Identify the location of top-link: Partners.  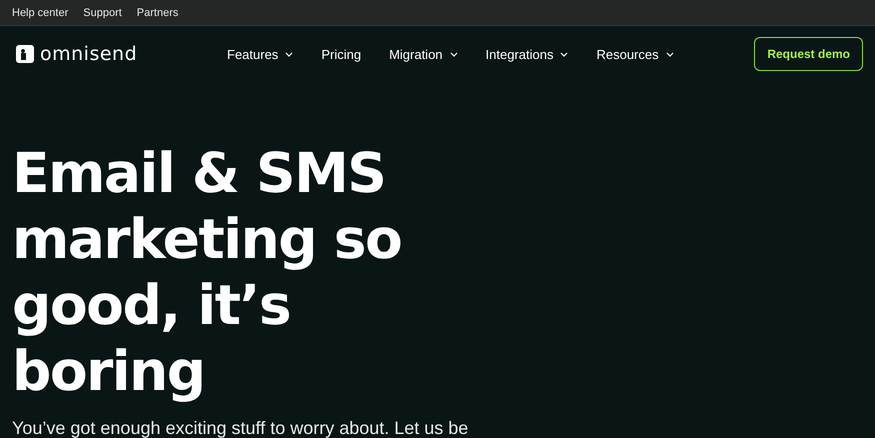
(157, 12).